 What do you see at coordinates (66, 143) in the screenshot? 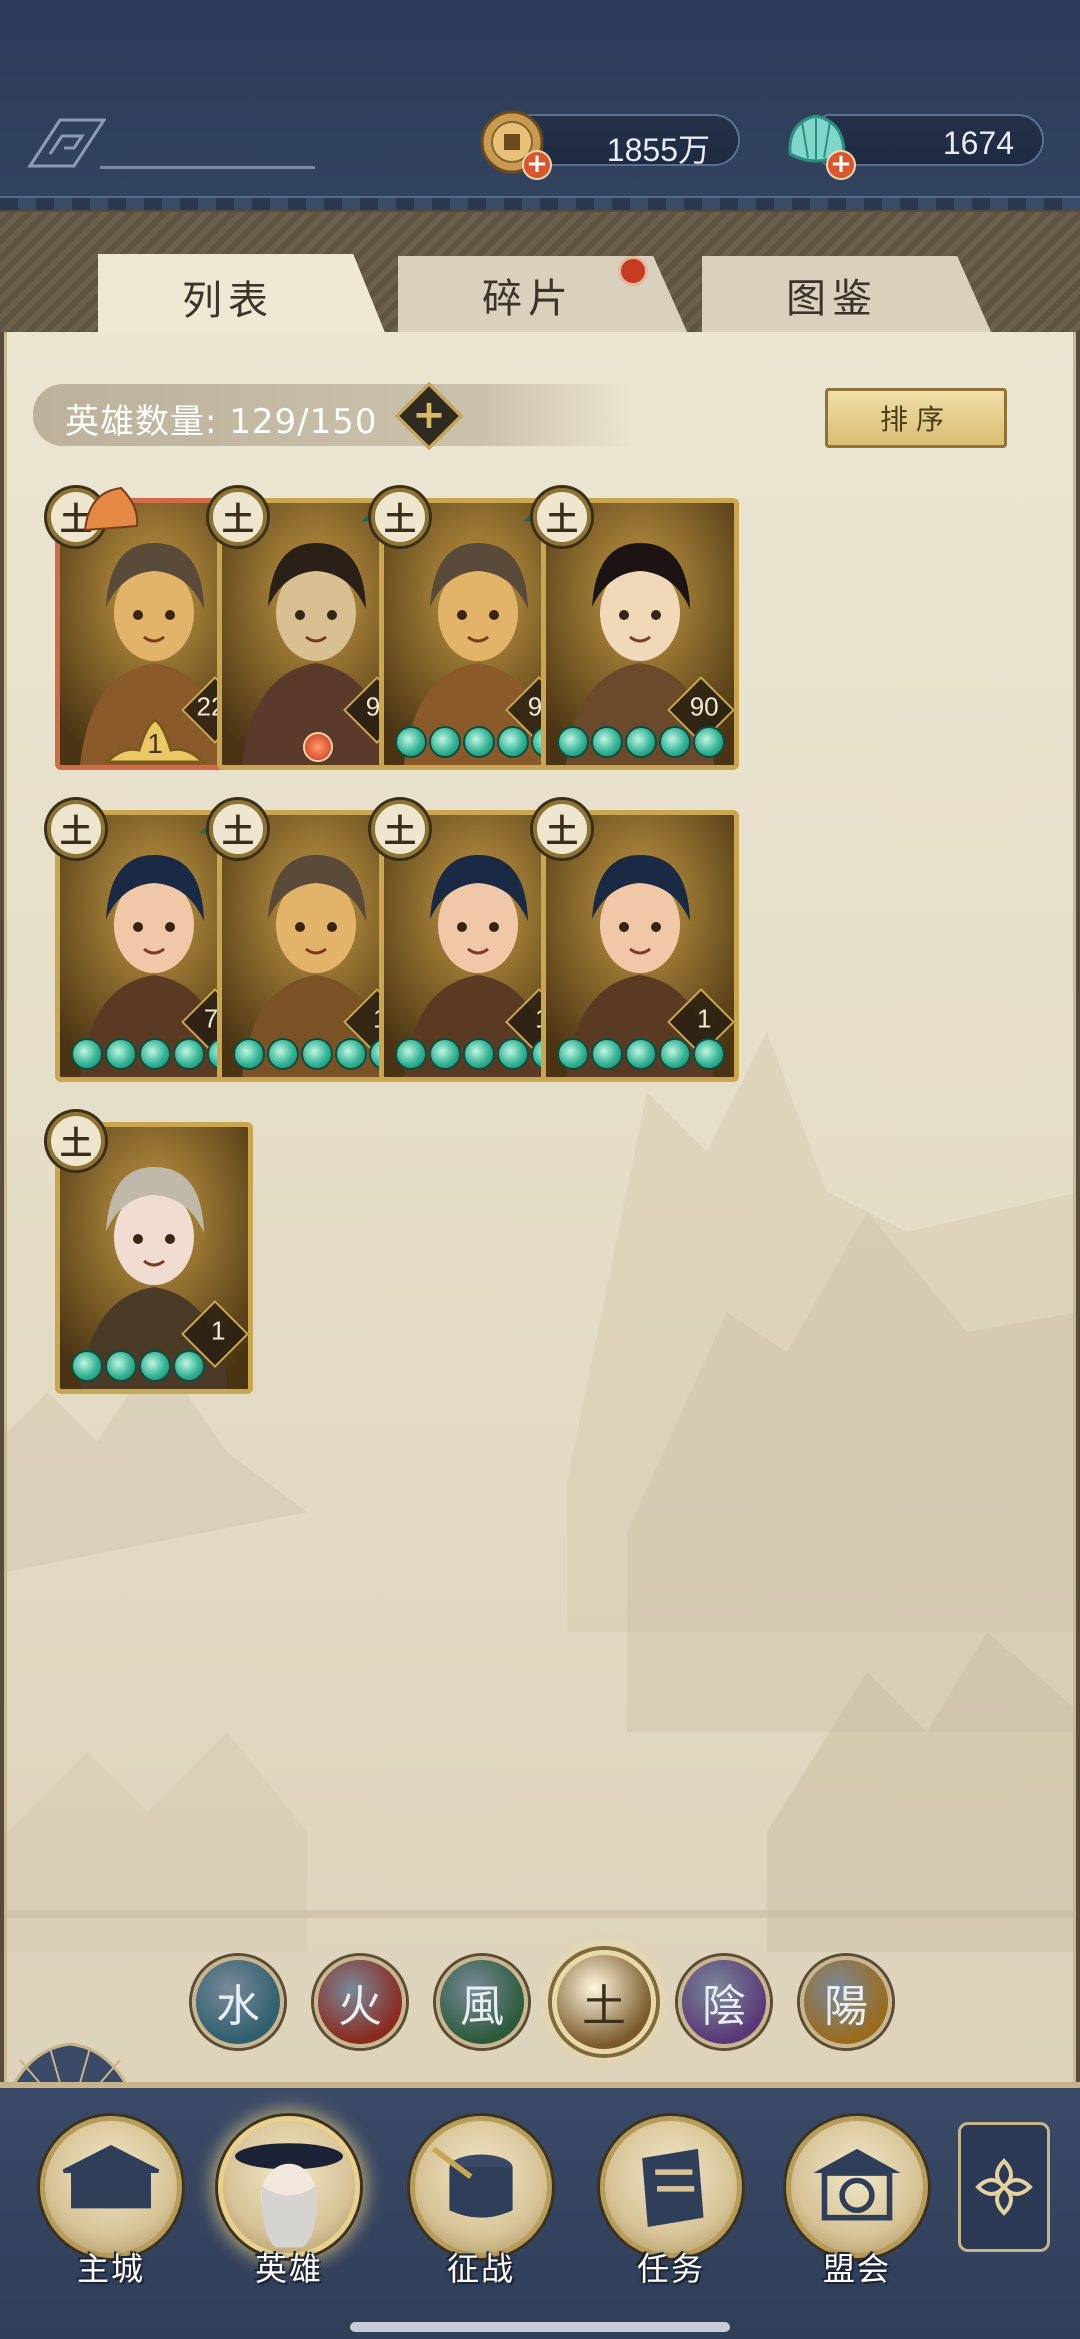
I see `cloud-pattern-icon` at bounding box center [66, 143].